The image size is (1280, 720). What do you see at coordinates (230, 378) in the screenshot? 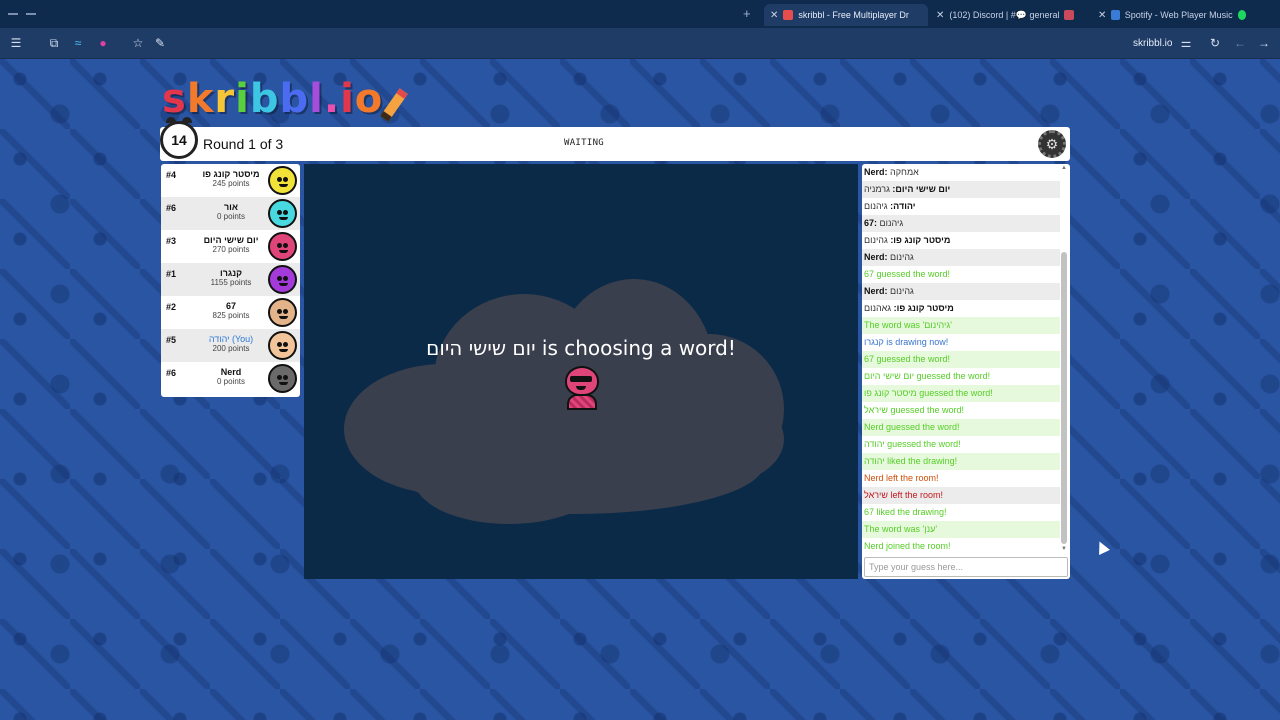
I see `player-row: #6 Nerd 0 points` at bounding box center [230, 378].